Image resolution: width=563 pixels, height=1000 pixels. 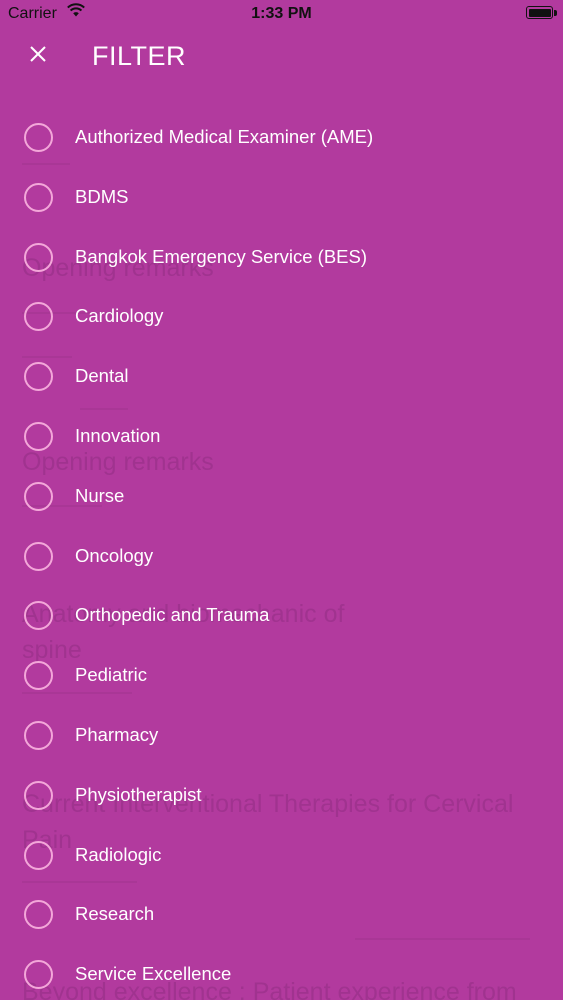 What do you see at coordinates (102, 376) in the screenshot?
I see `filter-option-label: Dental` at bounding box center [102, 376].